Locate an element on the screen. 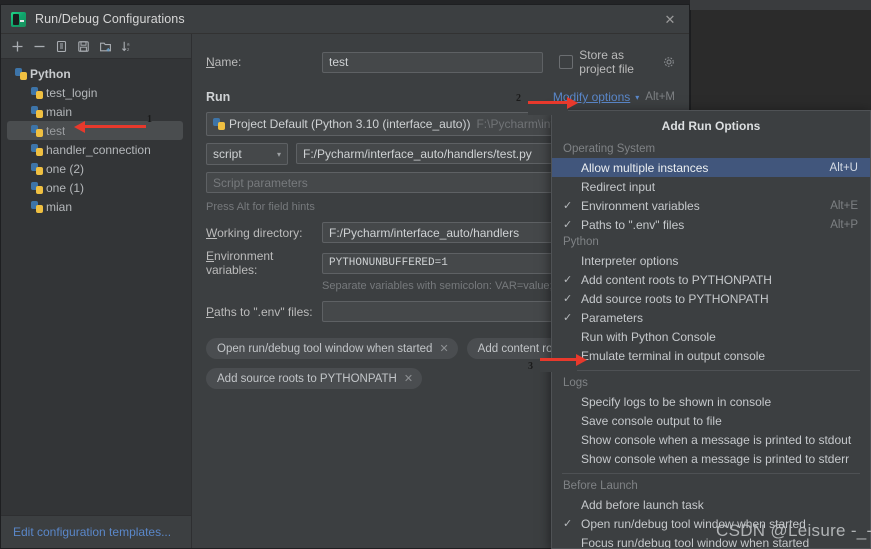 This screenshot has height=549, width=871. tree-item-label: test is located at coordinates (56, 130).